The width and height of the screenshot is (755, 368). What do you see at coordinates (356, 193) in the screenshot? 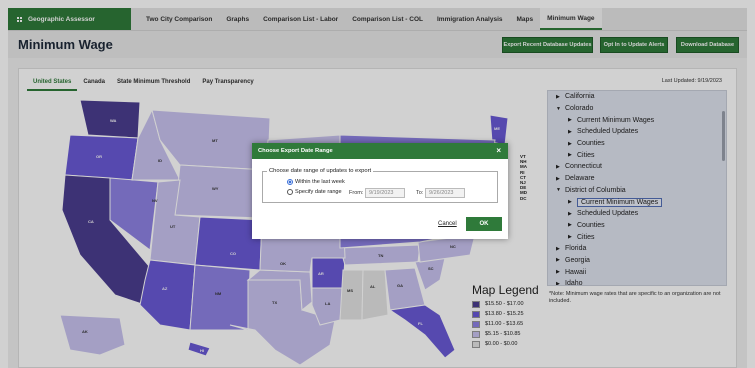
I see `from-label: From:` at bounding box center [356, 193].